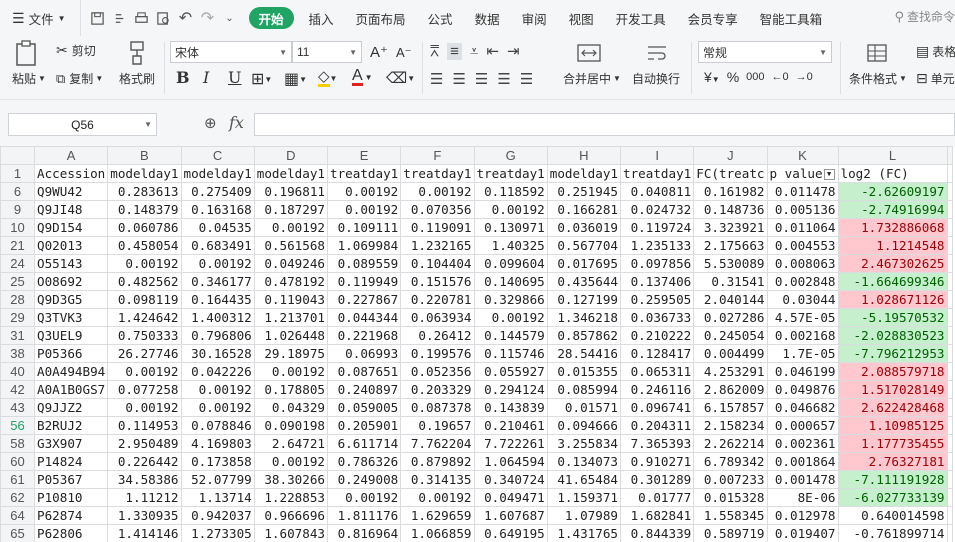  What do you see at coordinates (510, 173) in the screenshot?
I see `header-cell: treatday1` at bounding box center [510, 173].